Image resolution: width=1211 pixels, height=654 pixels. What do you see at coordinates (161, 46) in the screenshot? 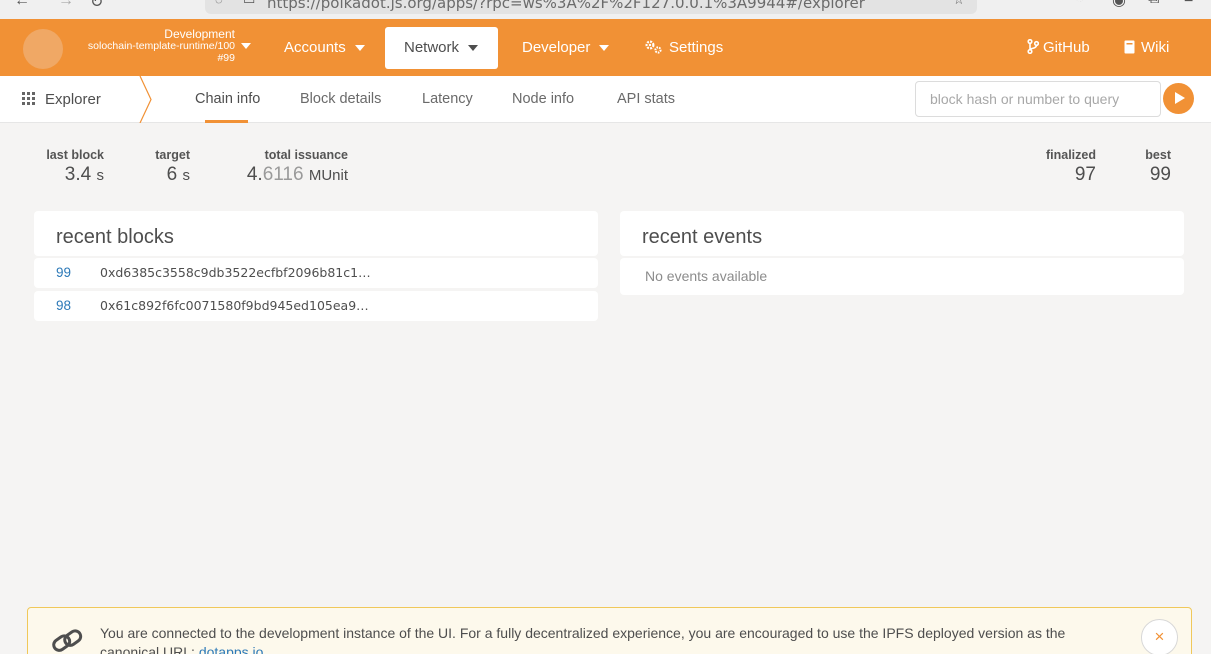
I see `chain-runtime-version: solochain-template-runtime/100` at bounding box center [161, 46].